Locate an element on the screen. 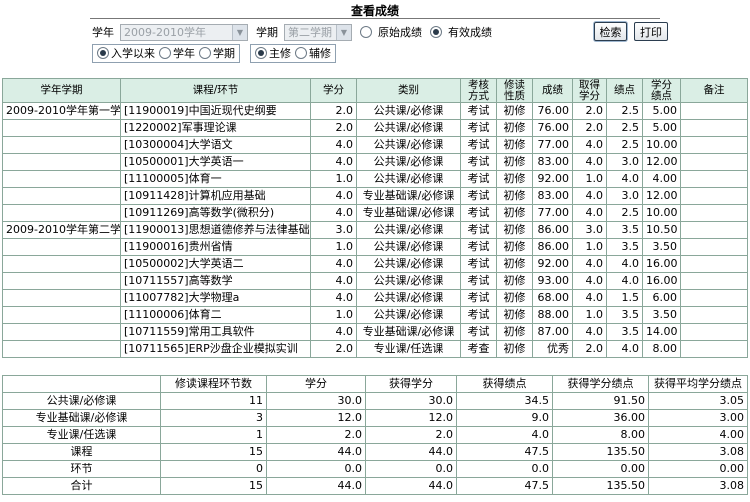 The width and height of the screenshot is (750, 502). cell-course: [11900016]贵州省情 is located at coordinates (215, 247).